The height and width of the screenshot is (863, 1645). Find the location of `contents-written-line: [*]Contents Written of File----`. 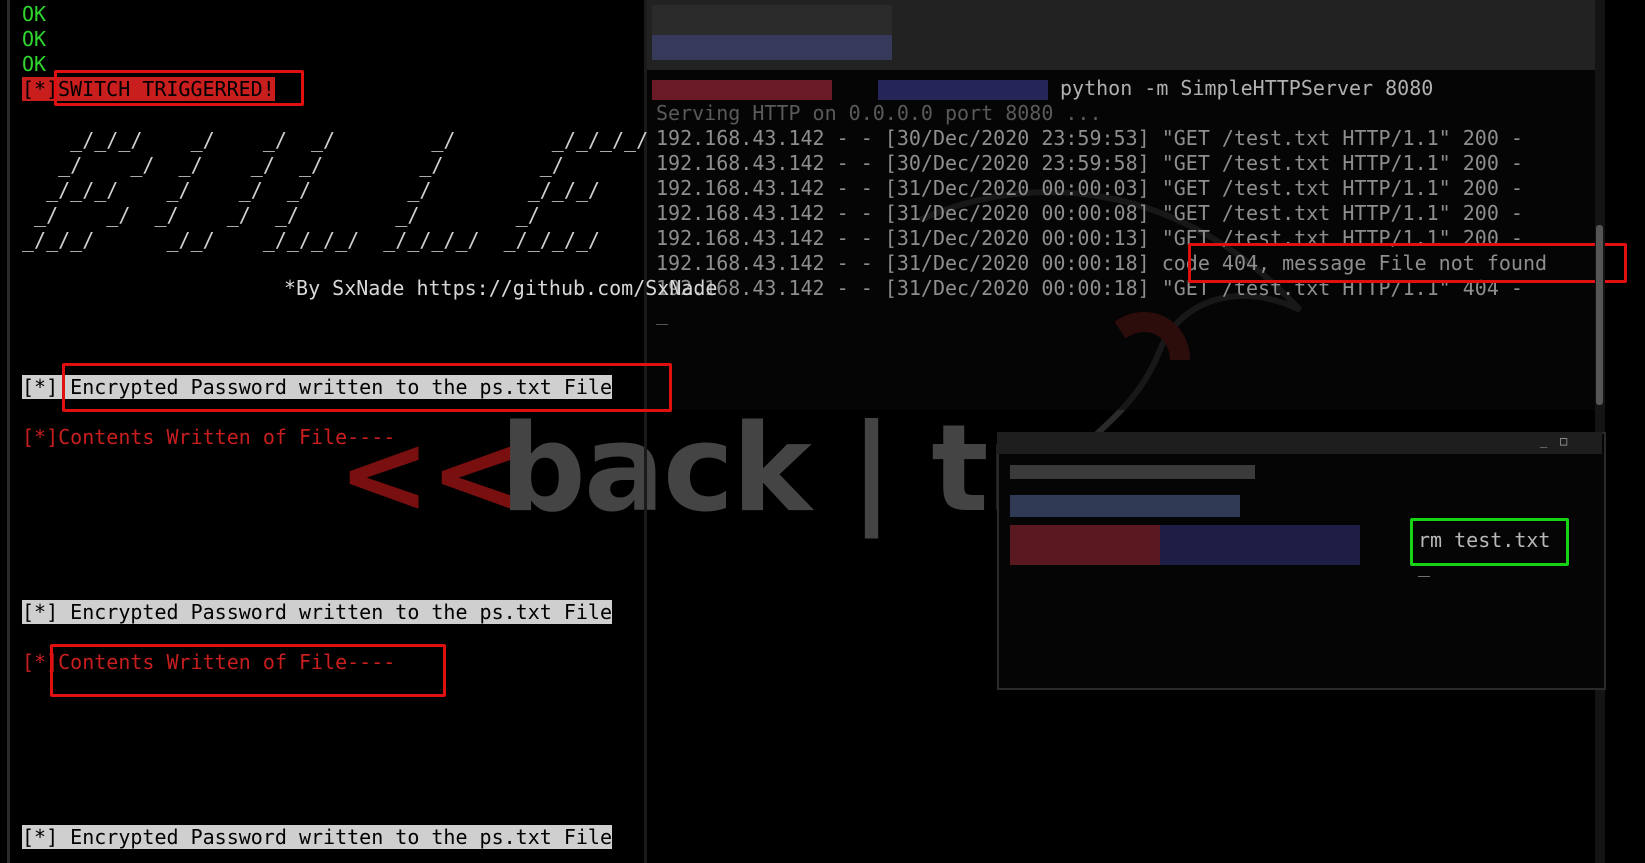

contents-written-line: [*]Contents Written of File---- is located at coordinates (209, 437).